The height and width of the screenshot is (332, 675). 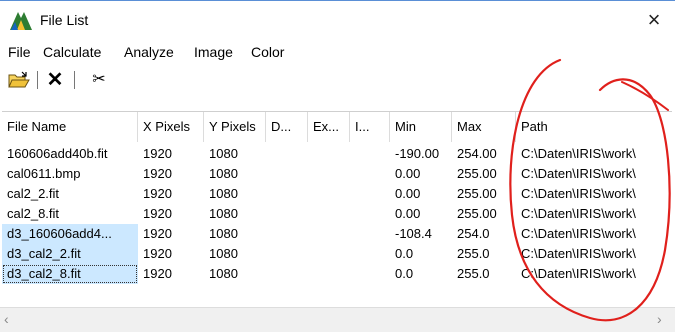 What do you see at coordinates (171, 127) in the screenshot?
I see `col-x-pixels: X Pixels` at bounding box center [171, 127].